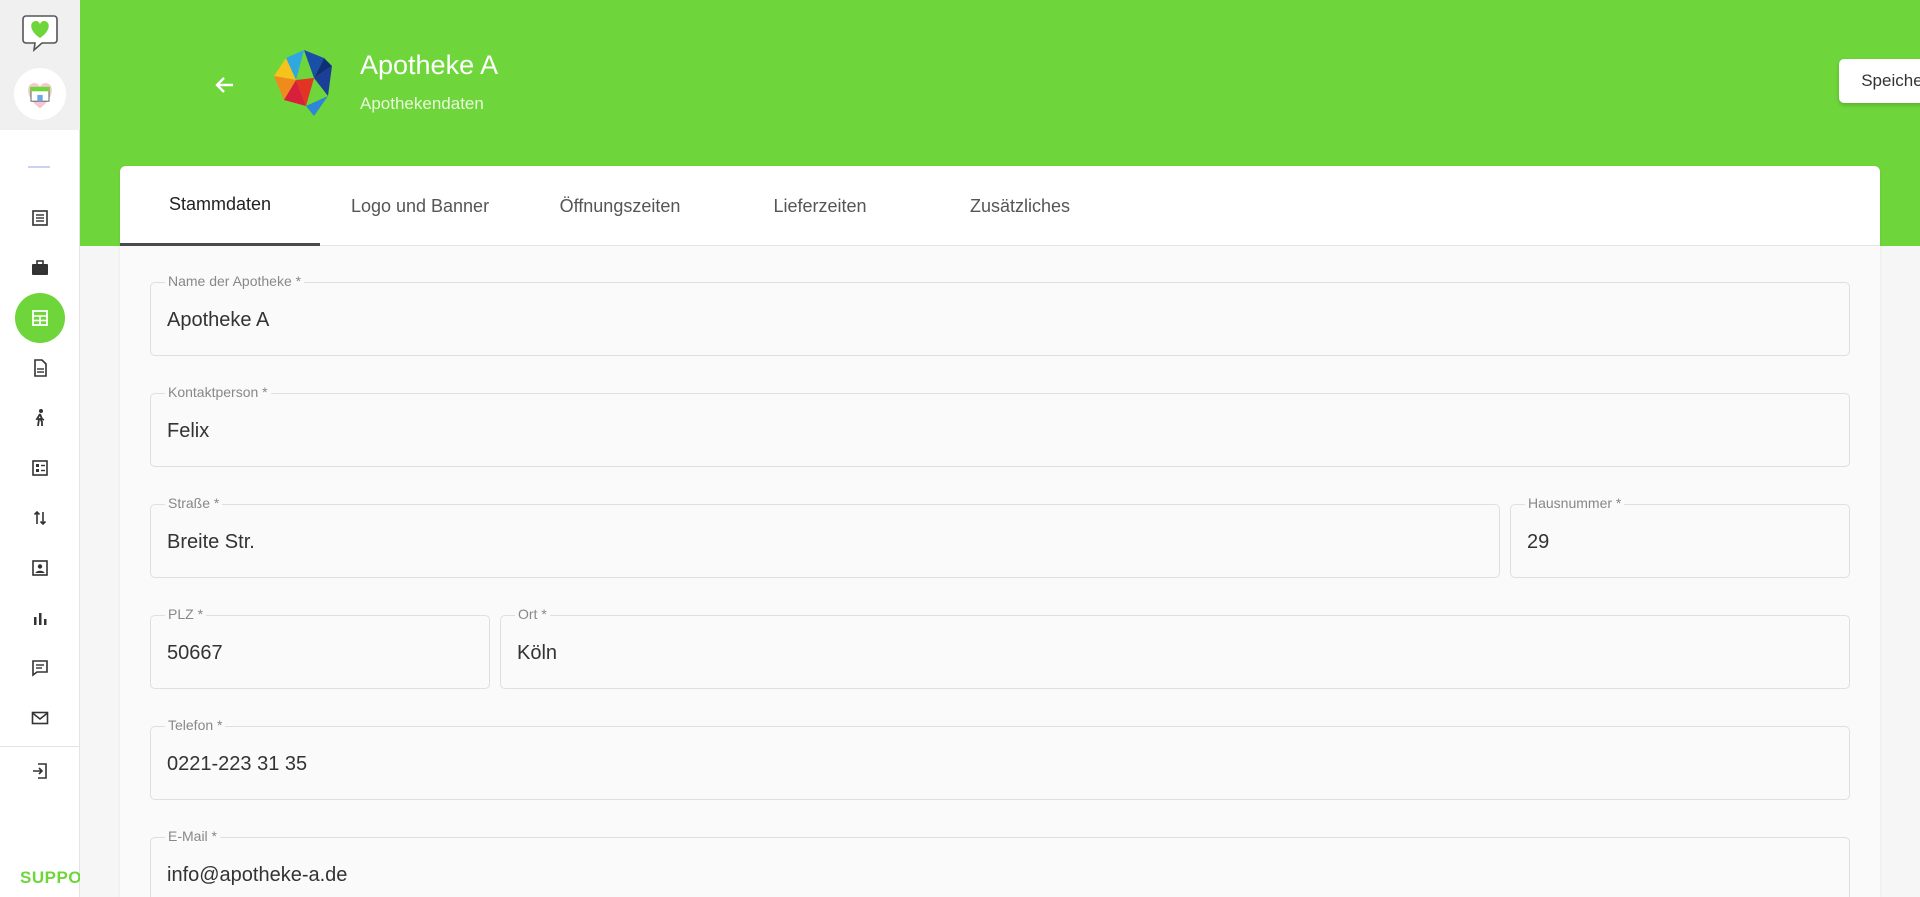 The image size is (1920, 897). I want to click on housenumber-field: Hausnummer *, so click(1680, 536).